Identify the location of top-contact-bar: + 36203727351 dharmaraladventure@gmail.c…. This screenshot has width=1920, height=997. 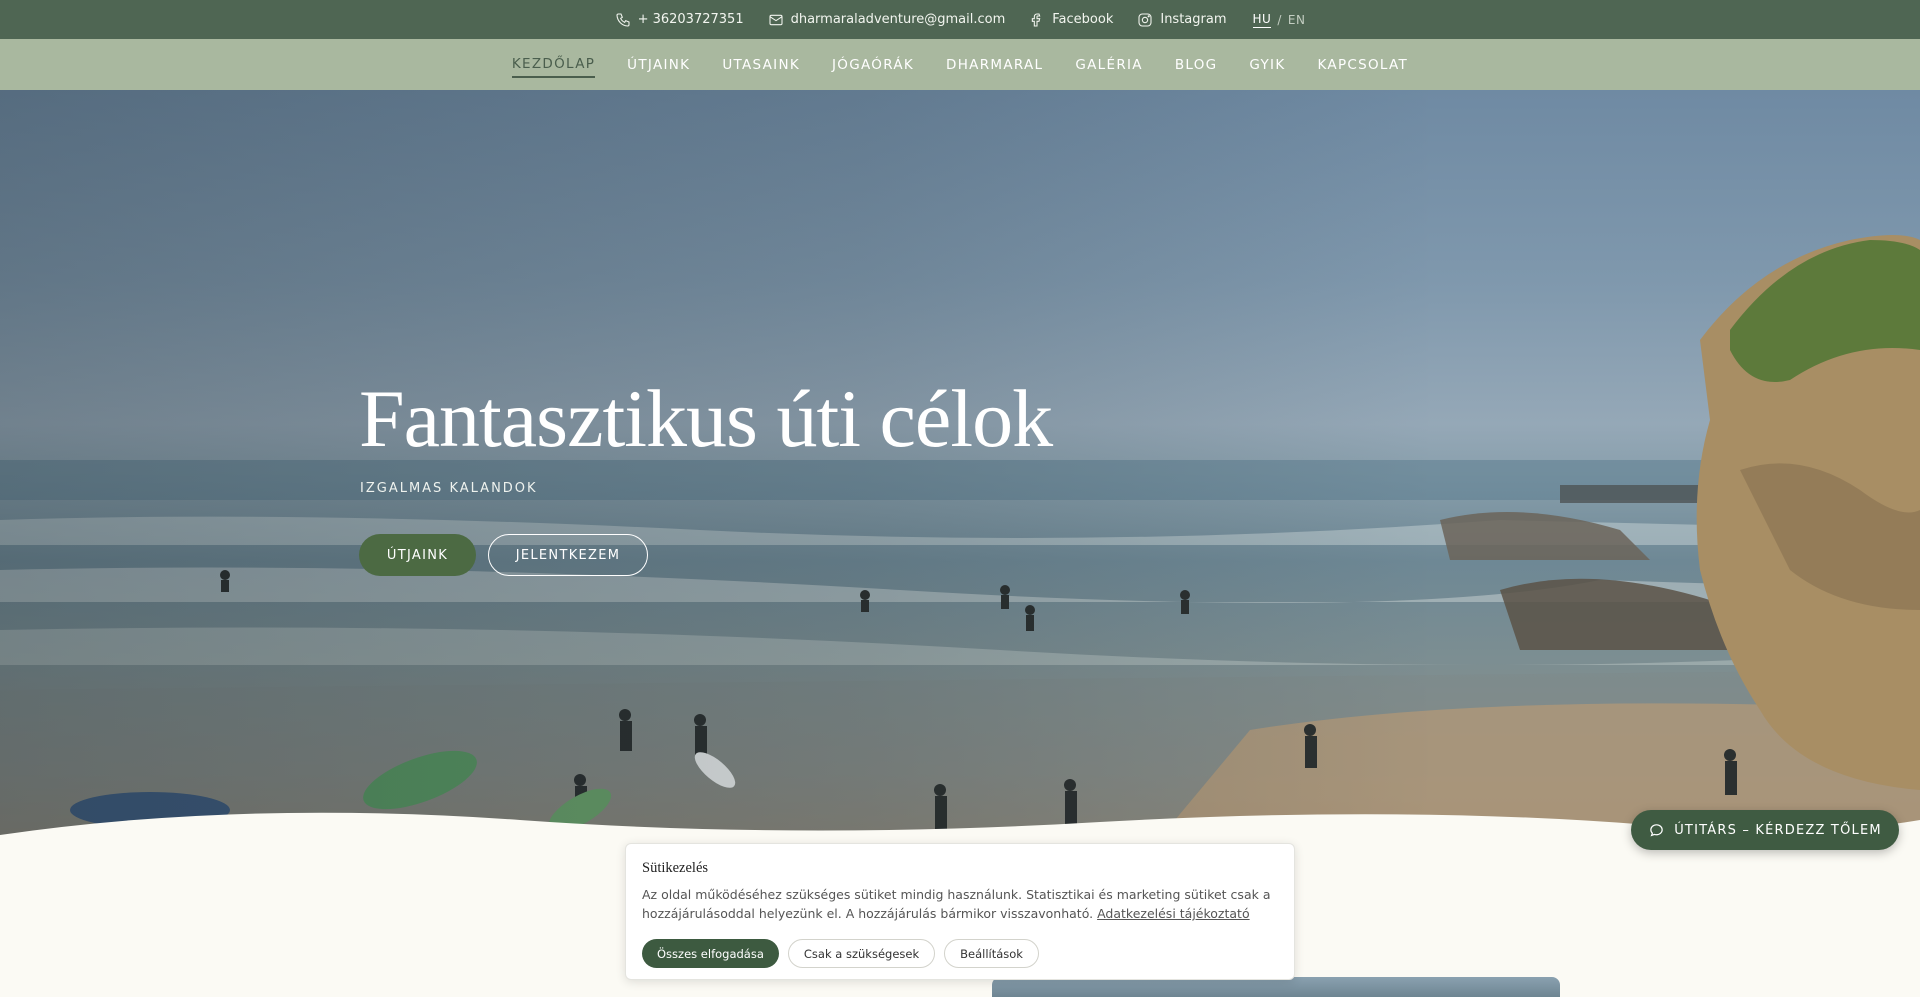
(960, 19).